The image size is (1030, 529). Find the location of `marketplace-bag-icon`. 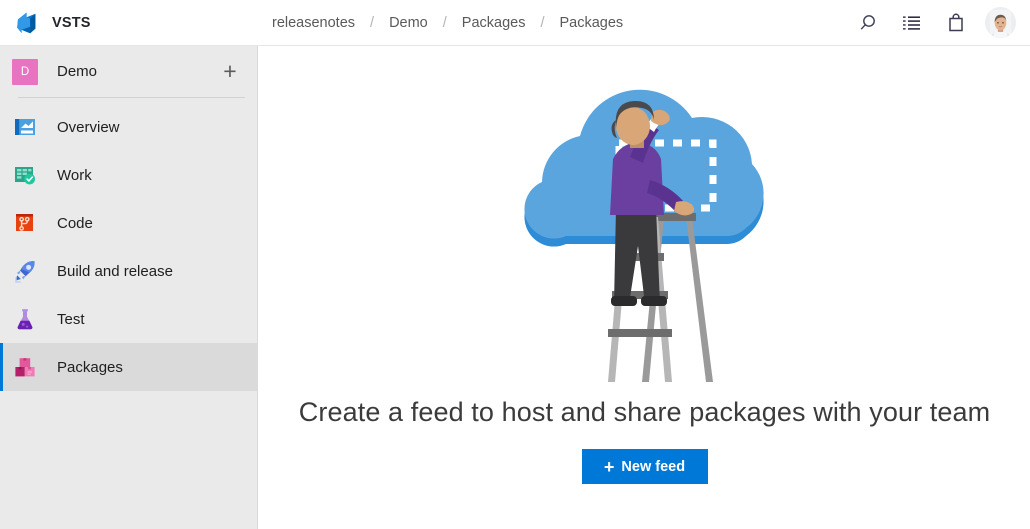

marketplace-bag-icon is located at coordinates (956, 22).